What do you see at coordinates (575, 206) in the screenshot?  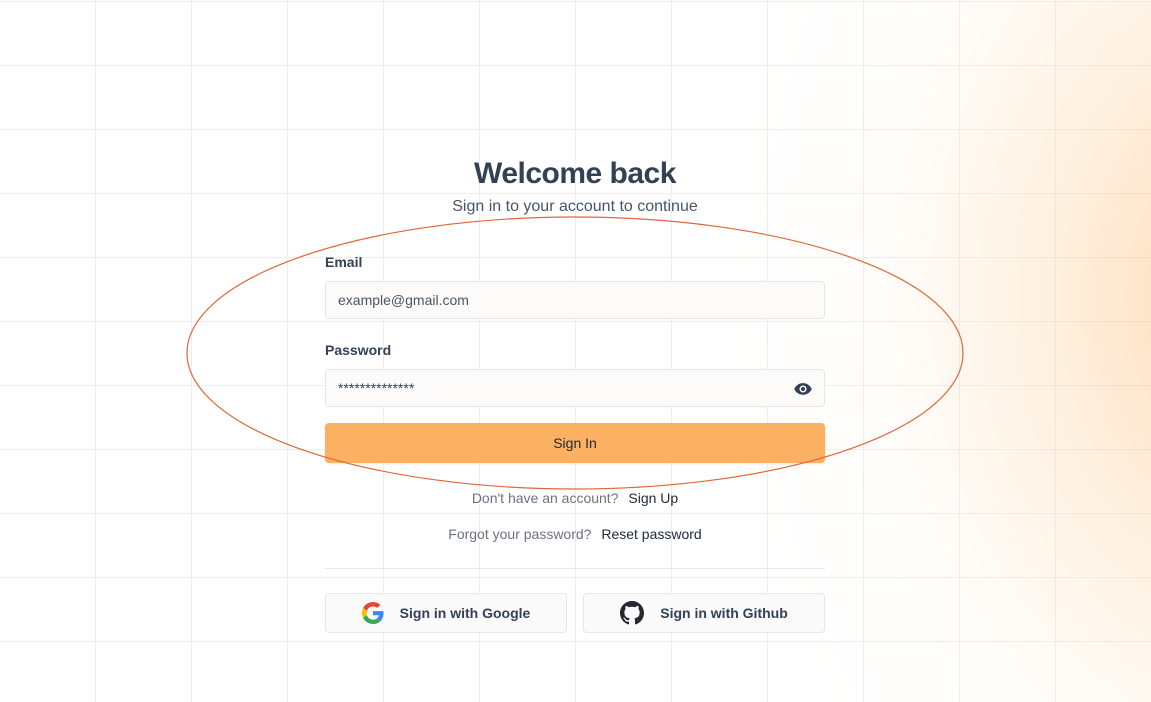 I see `page-subtitle: Sign in to your account to continue` at bounding box center [575, 206].